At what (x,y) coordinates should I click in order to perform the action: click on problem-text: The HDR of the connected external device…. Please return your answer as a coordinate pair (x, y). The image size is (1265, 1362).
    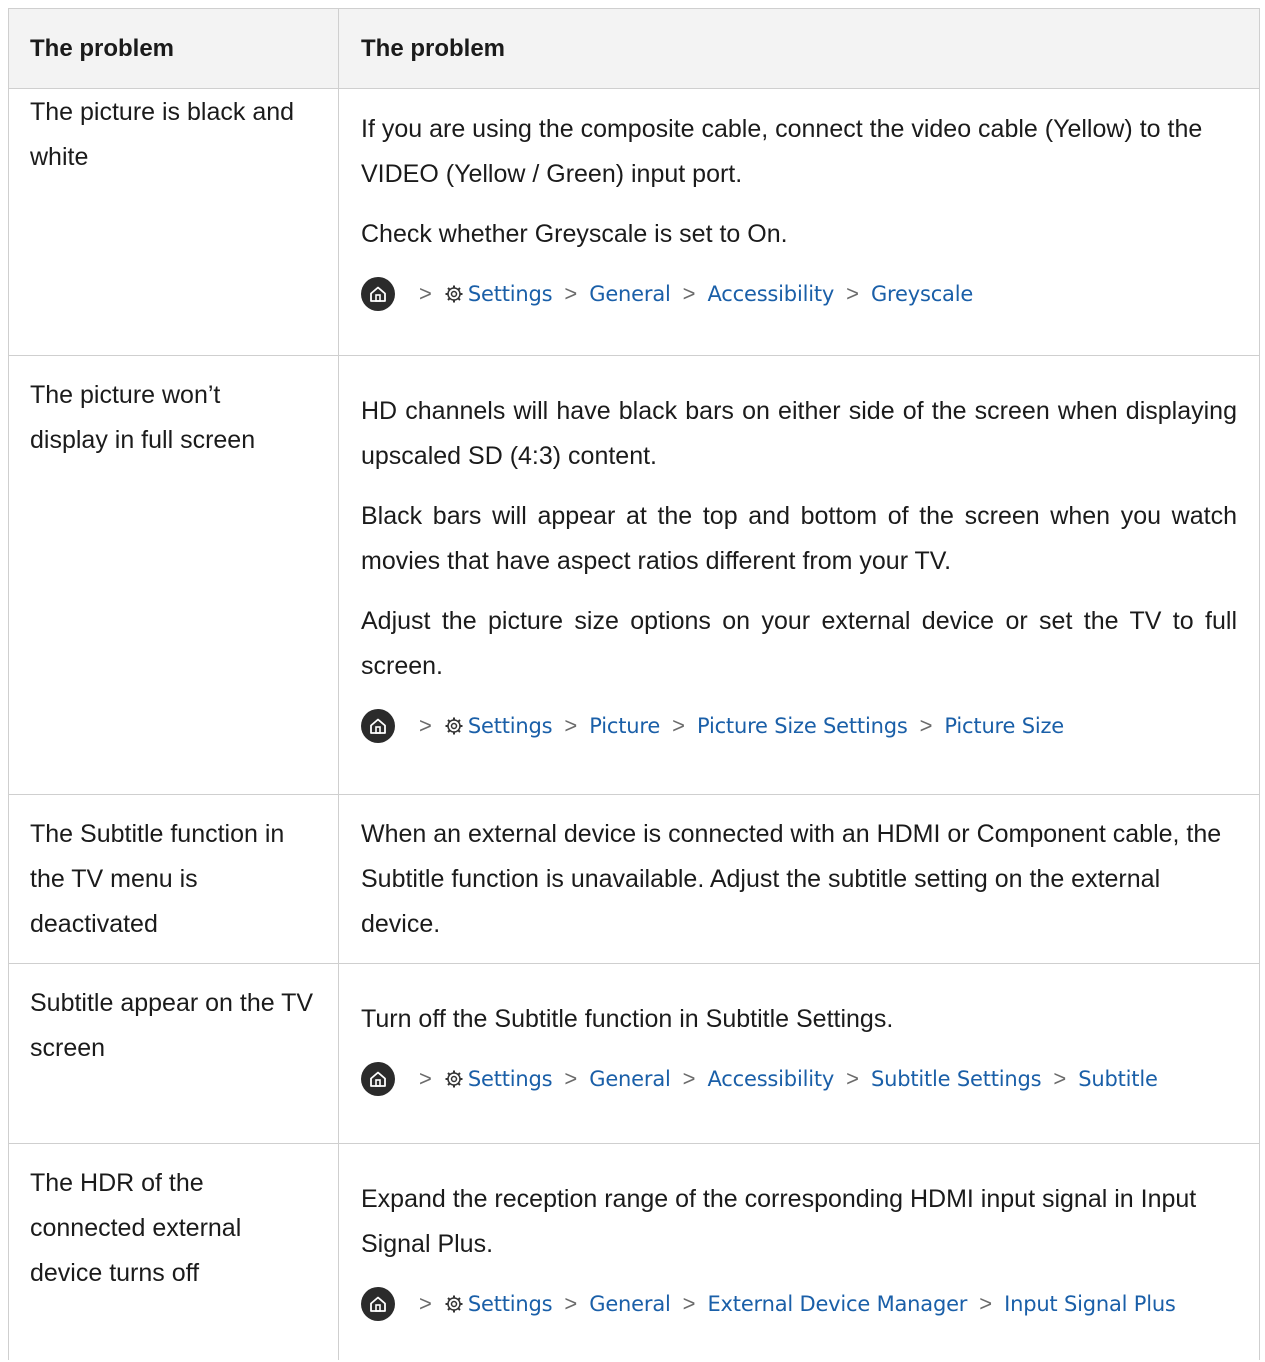
    Looking at the image, I should click on (136, 1228).